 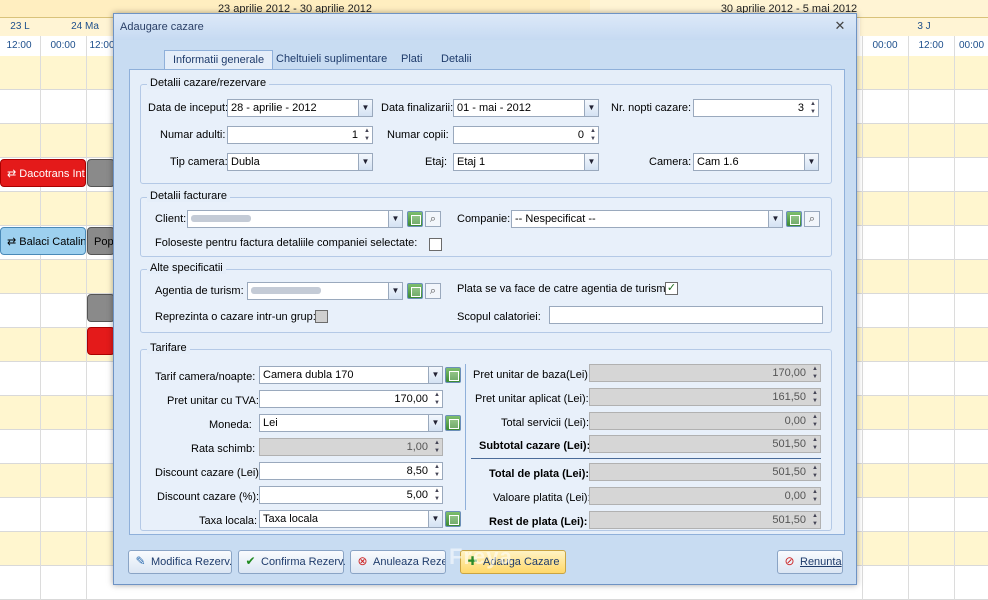 What do you see at coordinates (292, 562) in the screenshot?
I see `confirm-reservation-button: ✔ Confirma Rezerv.` at bounding box center [292, 562].